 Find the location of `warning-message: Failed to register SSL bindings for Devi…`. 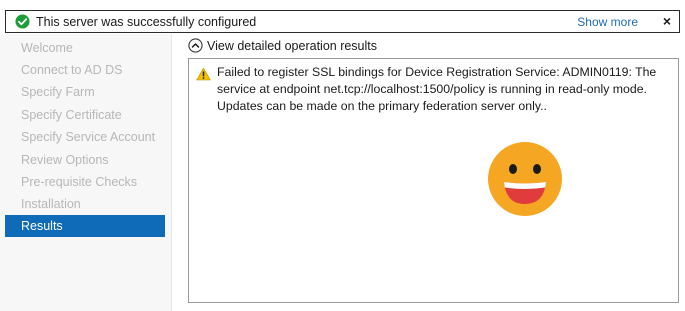

warning-message: Failed to register SSL bindings for Devi… is located at coordinates (437, 89).